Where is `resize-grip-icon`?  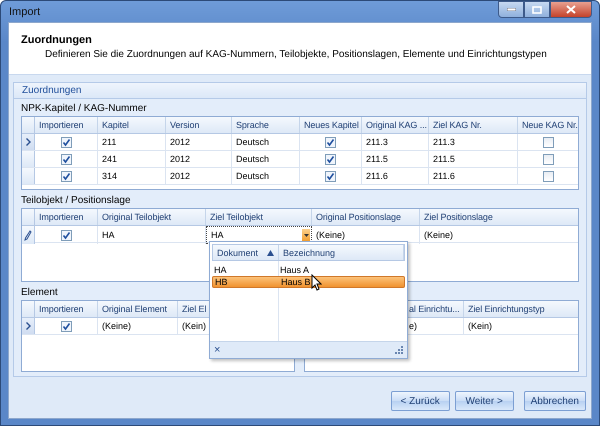 resize-grip-icon is located at coordinates (399, 350).